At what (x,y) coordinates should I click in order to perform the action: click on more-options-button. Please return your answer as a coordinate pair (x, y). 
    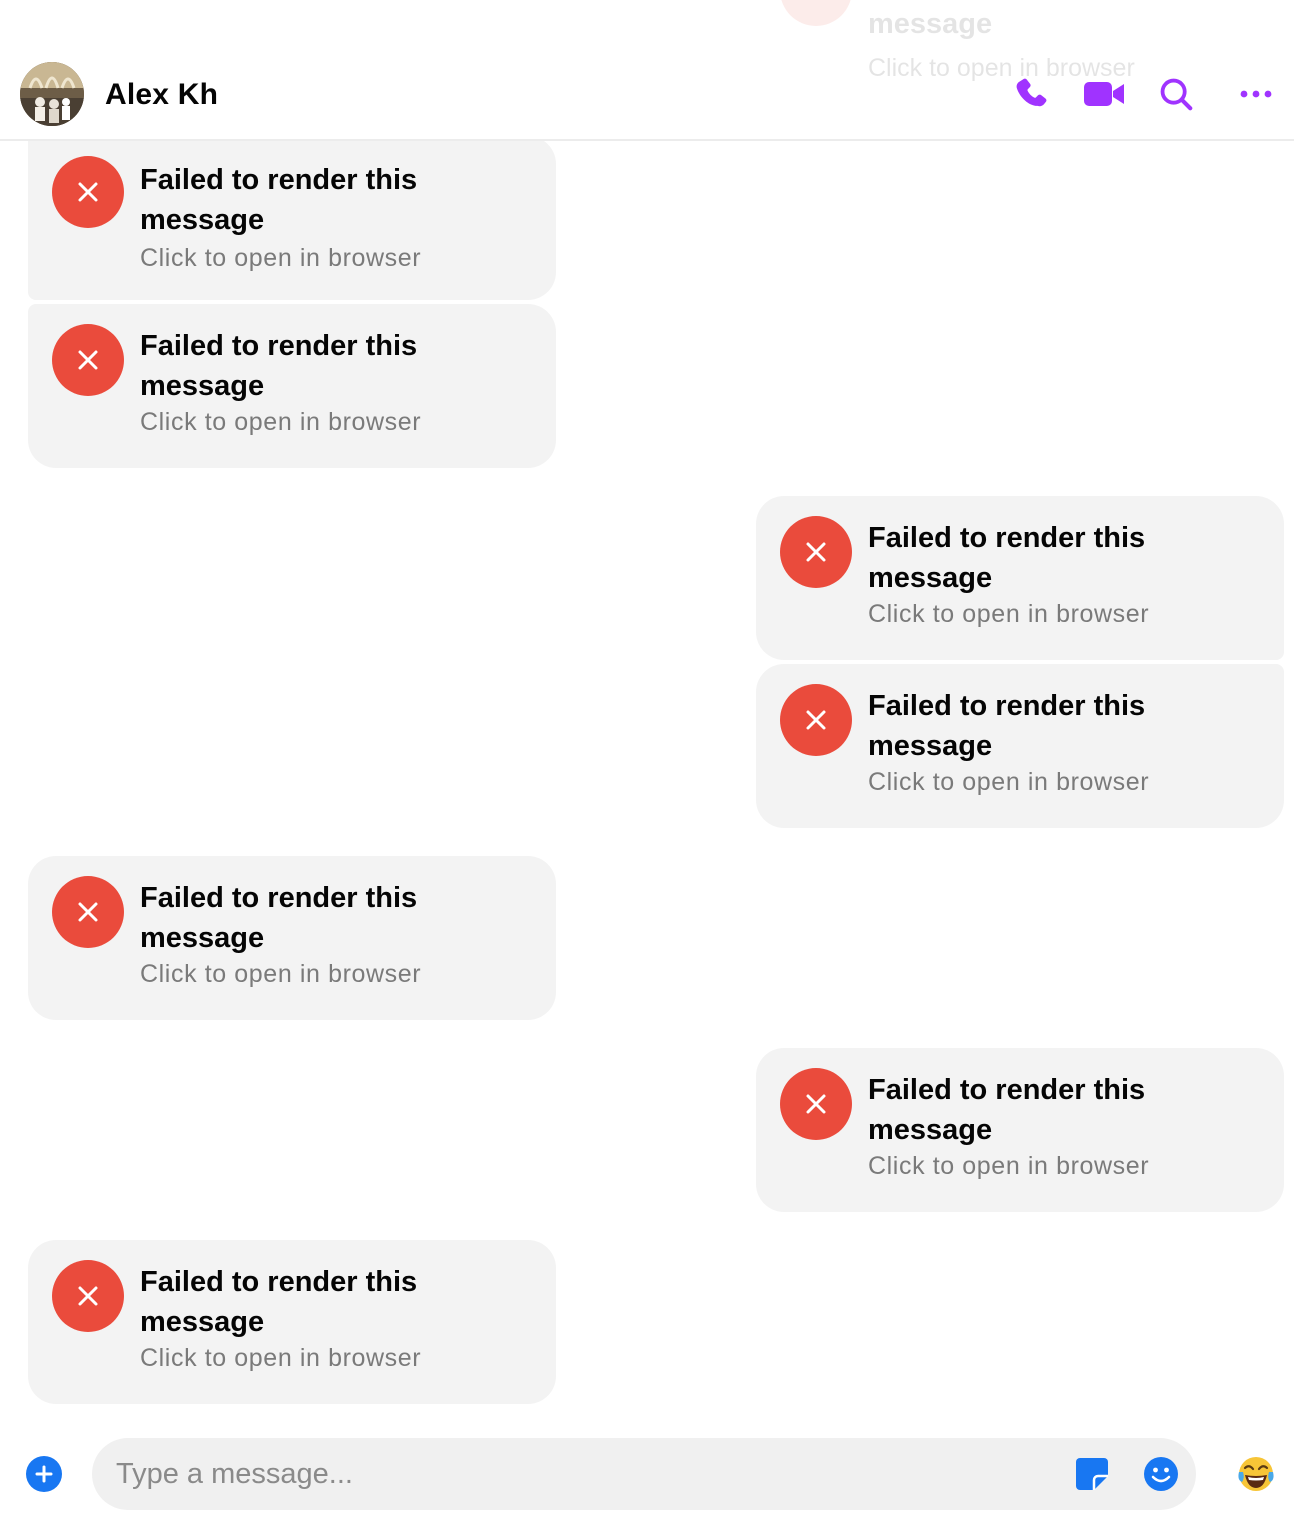
    Looking at the image, I should click on (1256, 94).